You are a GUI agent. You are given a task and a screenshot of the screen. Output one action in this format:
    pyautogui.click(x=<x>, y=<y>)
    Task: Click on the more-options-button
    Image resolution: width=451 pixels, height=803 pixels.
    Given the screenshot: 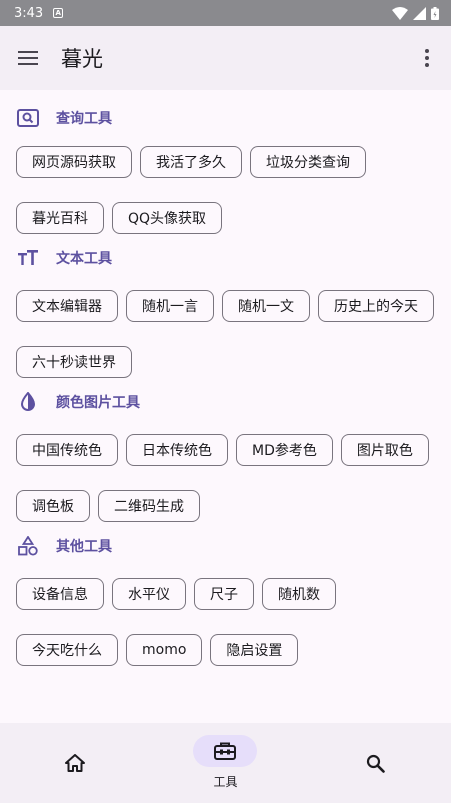 What is the action you would take?
    pyautogui.click(x=427, y=58)
    